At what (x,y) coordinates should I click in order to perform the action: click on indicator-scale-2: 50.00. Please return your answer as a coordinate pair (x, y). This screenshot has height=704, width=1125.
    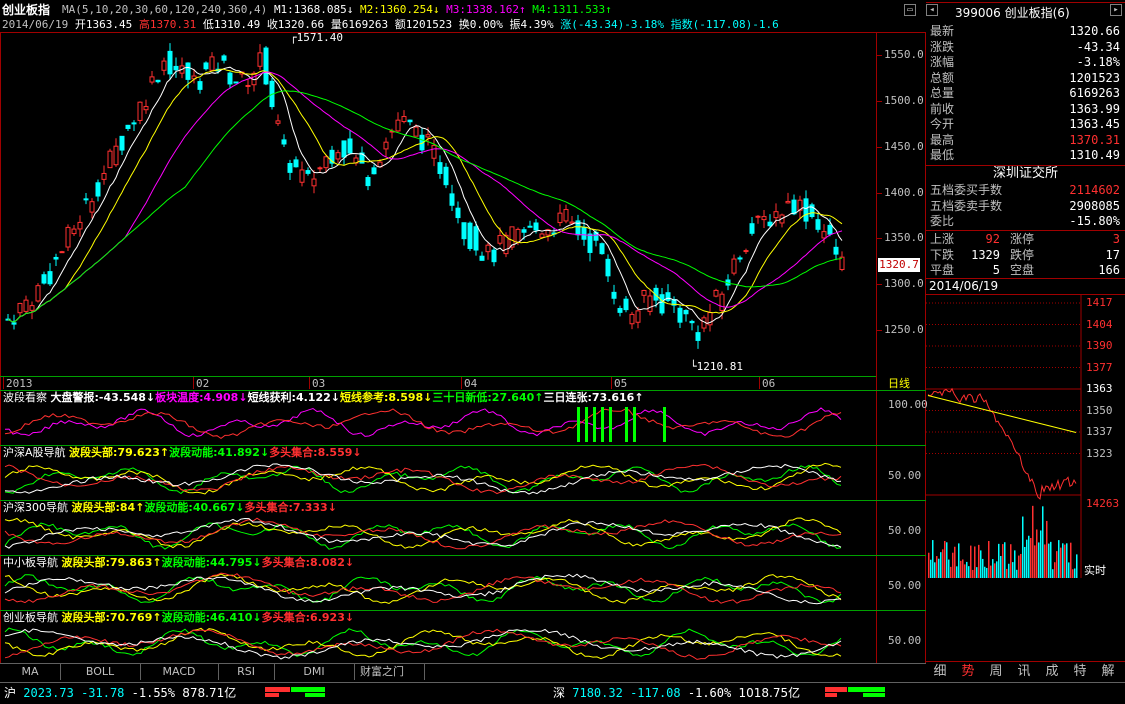
    Looking at the image, I should click on (905, 530).